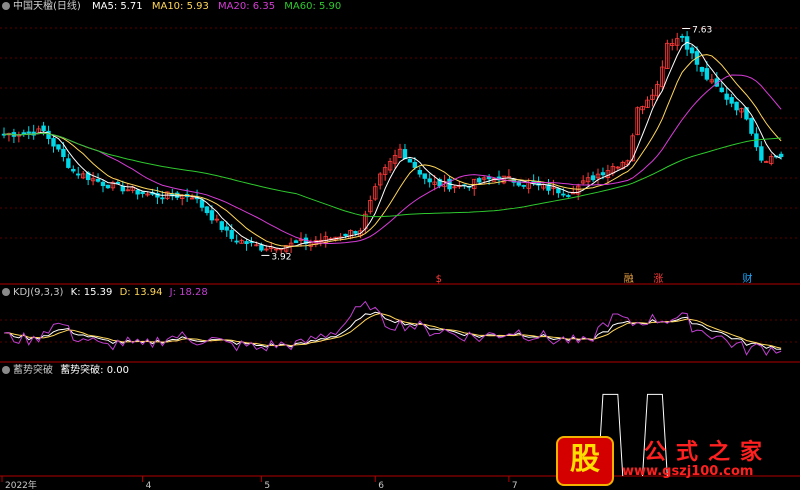 The height and width of the screenshot is (490, 800). What do you see at coordinates (439, 279) in the screenshot?
I see `event-marker: $` at bounding box center [439, 279].